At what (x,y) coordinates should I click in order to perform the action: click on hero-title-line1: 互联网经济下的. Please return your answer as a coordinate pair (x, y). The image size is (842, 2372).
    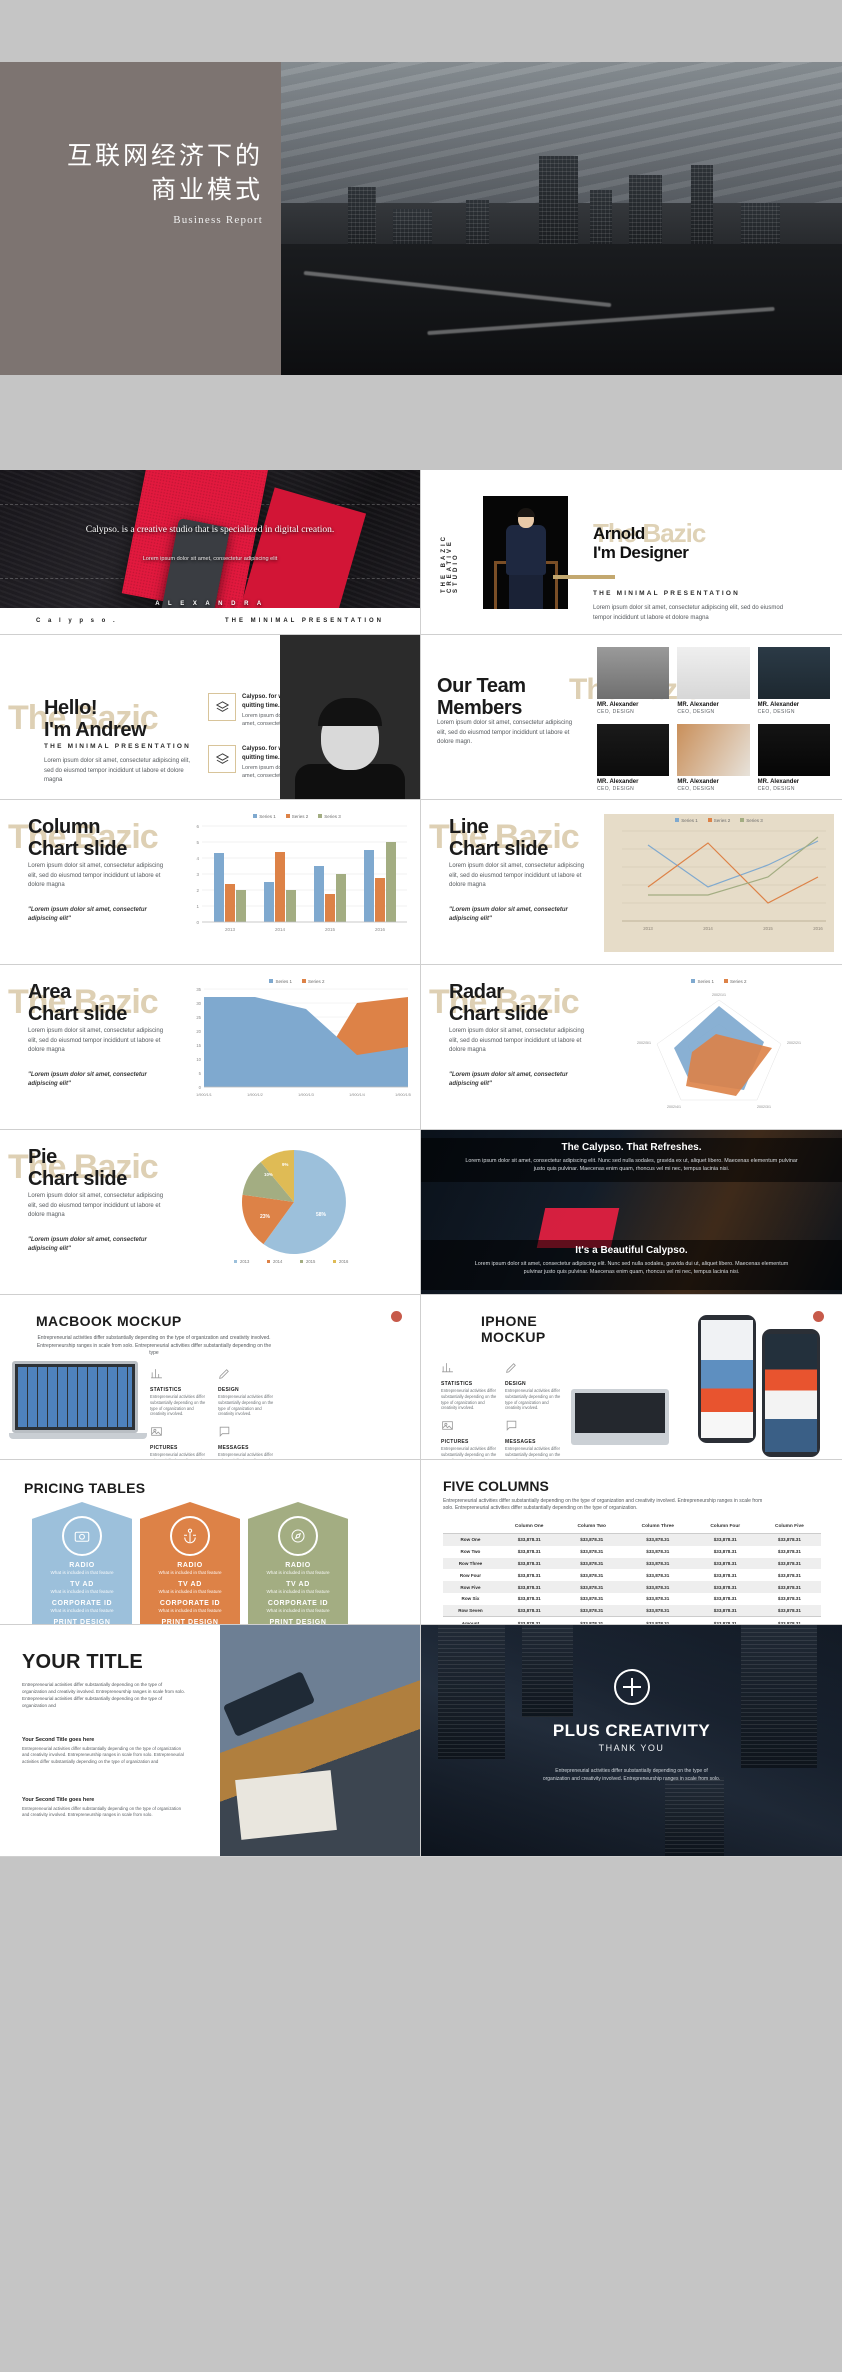
    Looking at the image, I should click on (164, 156).